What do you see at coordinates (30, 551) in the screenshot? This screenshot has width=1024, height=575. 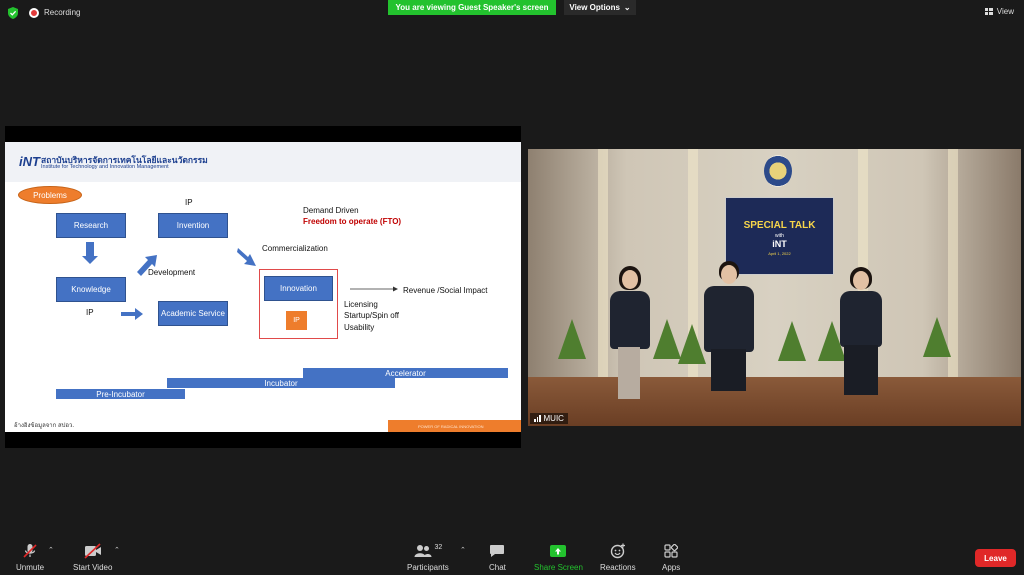 I see `mic-muted-icon` at bounding box center [30, 551].